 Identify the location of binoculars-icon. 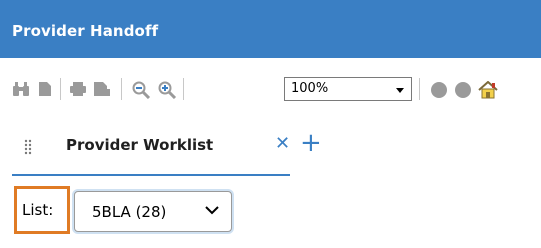
(21, 89).